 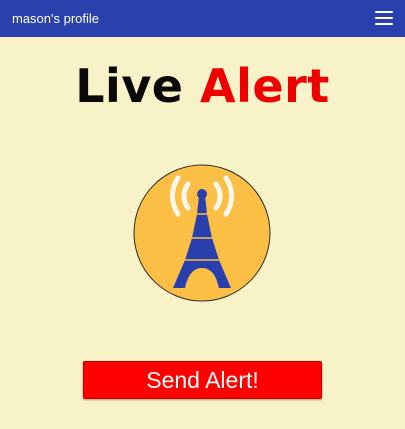 What do you see at coordinates (202, 18) in the screenshot?
I see `top-navbar: mason's profile` at bounding box center [202, 18].